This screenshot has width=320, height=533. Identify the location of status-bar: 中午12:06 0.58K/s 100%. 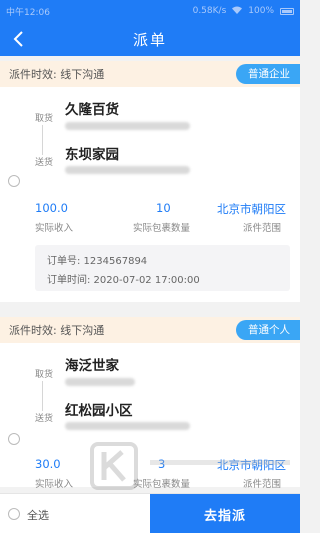
(150, 11).